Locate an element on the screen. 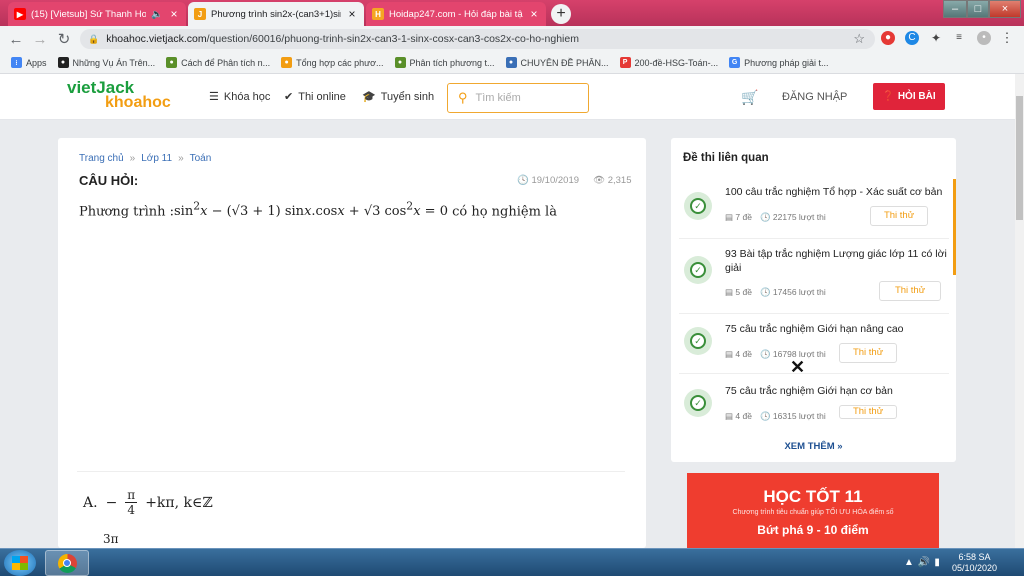 The image size is (1024, 576). panel-scroll-indicator is located at coordinates (954, 227).